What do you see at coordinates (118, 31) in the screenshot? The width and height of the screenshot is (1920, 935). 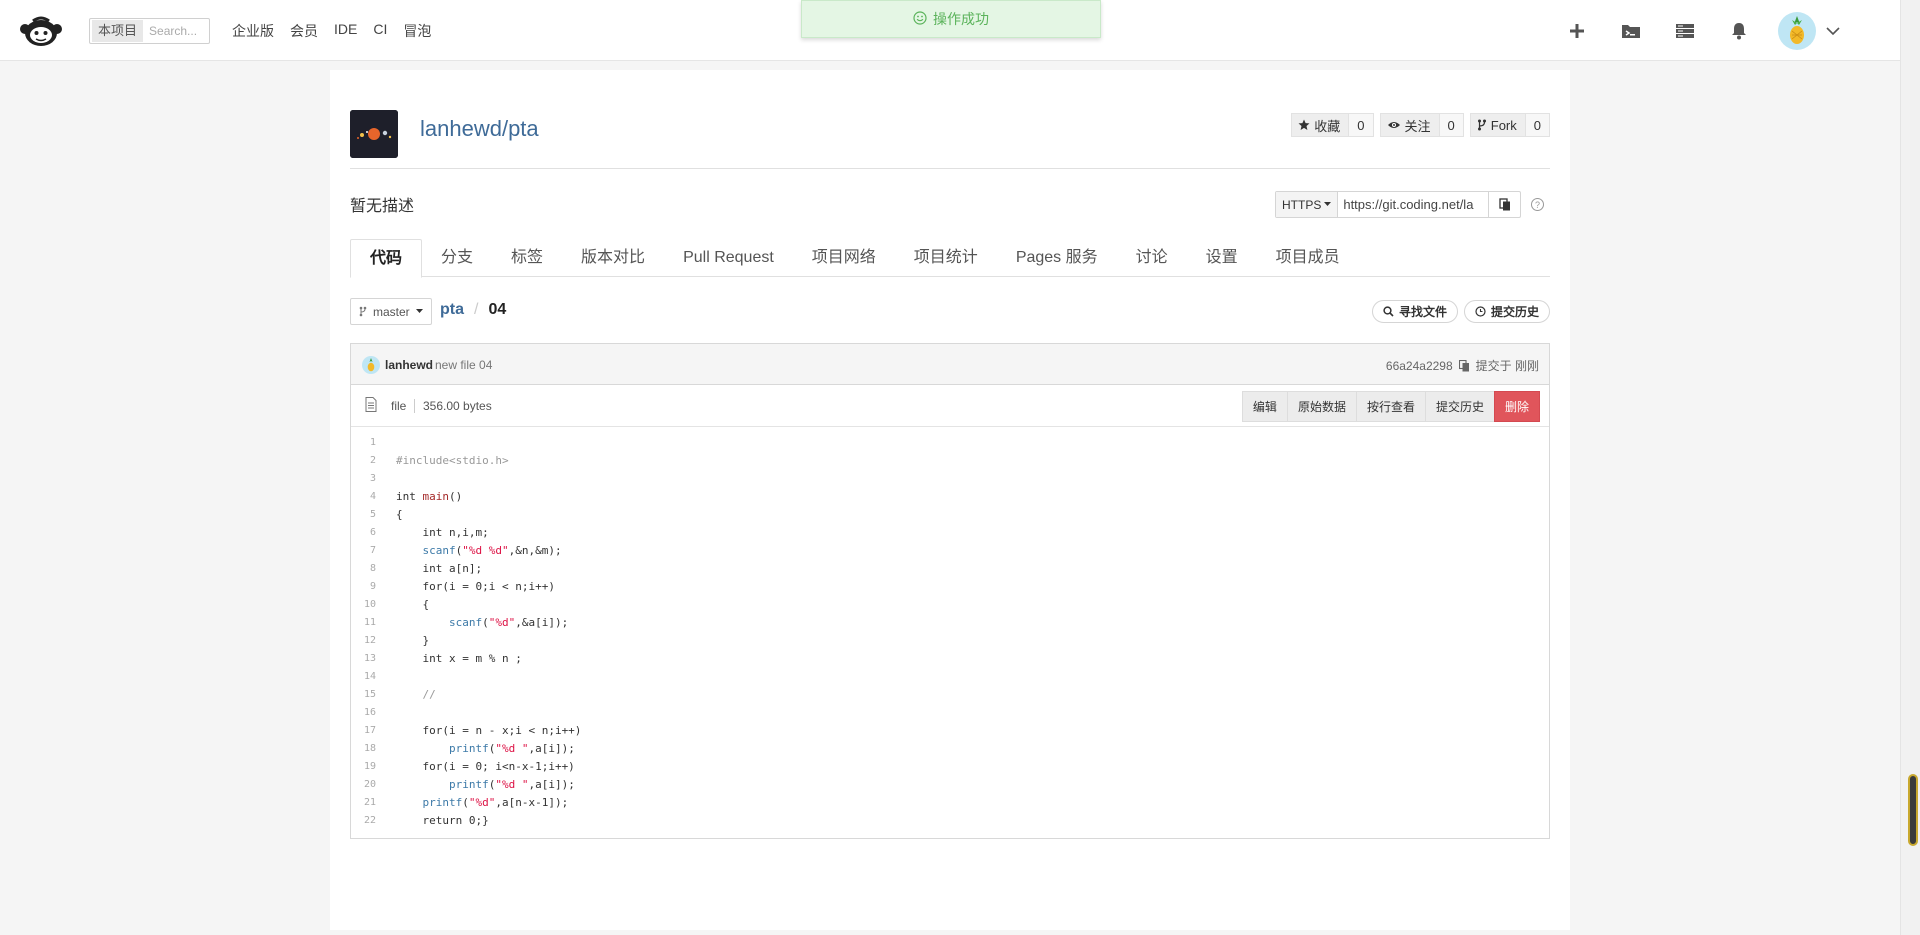 I see `search-scope-label: 本项目` at bounding box center [118, 31].